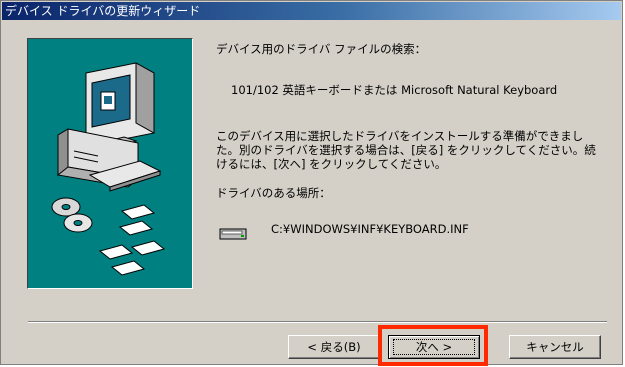 The width and height of the screenshot is (625, 367). What do you see at coordinates (334, 347) in the screenshot?
I see `back-button: < 戻る(B)` at bounding box center [334, 347].